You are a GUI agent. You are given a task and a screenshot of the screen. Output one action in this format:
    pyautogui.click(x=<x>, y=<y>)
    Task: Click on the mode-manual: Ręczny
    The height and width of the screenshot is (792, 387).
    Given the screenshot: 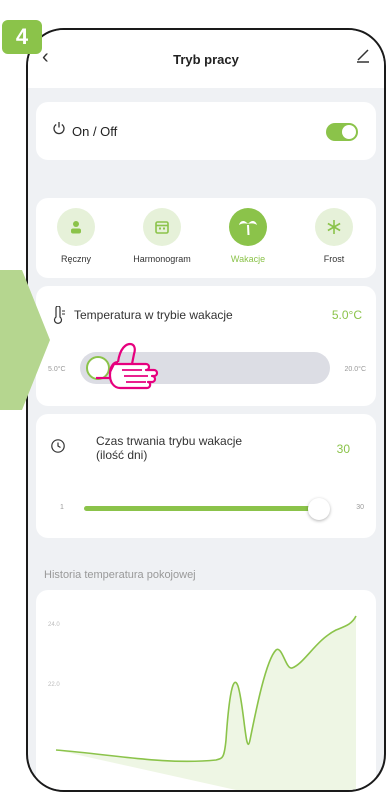 What is the action you would take?
    pyautogui.click(x=76, y=236)
    